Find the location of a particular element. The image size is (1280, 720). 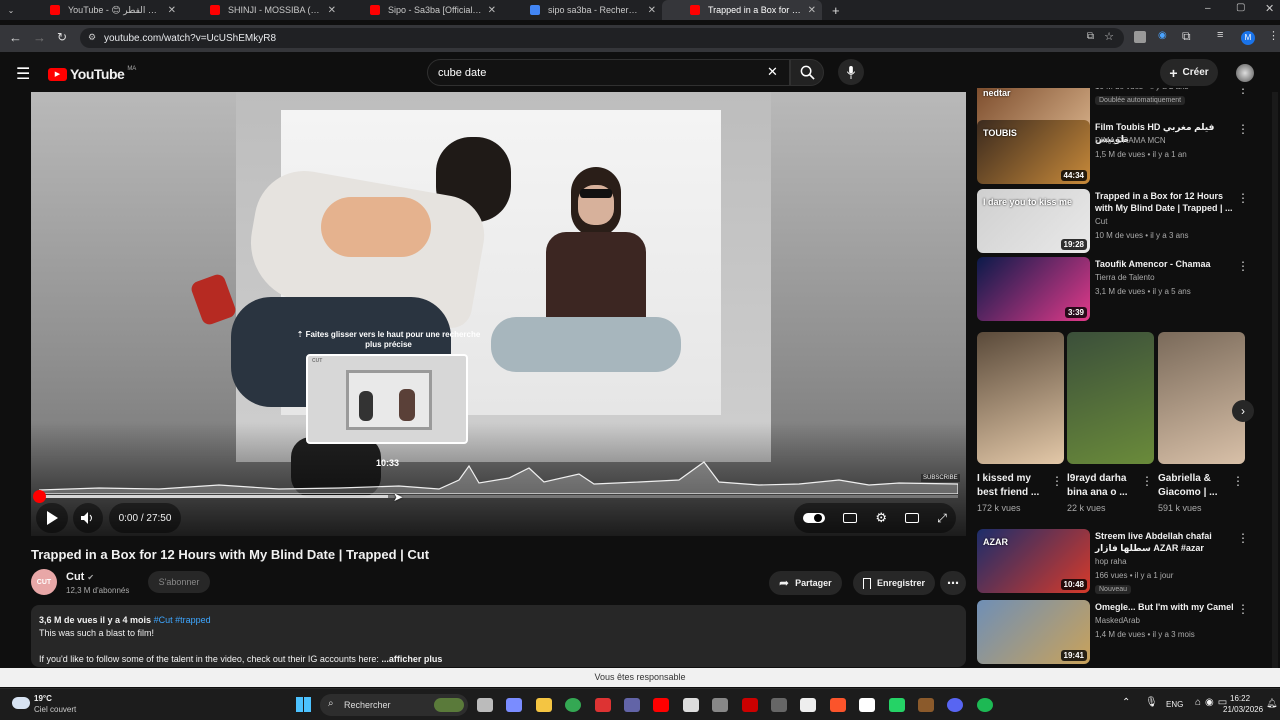

browser-tab: sipo sa3ba - Recherche Google ✕ is located at coordinates (582, 10).